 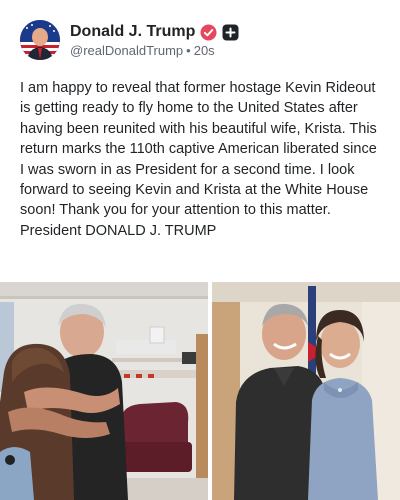 I want to click on timestamp: 20s, so click(x=204, y=50).